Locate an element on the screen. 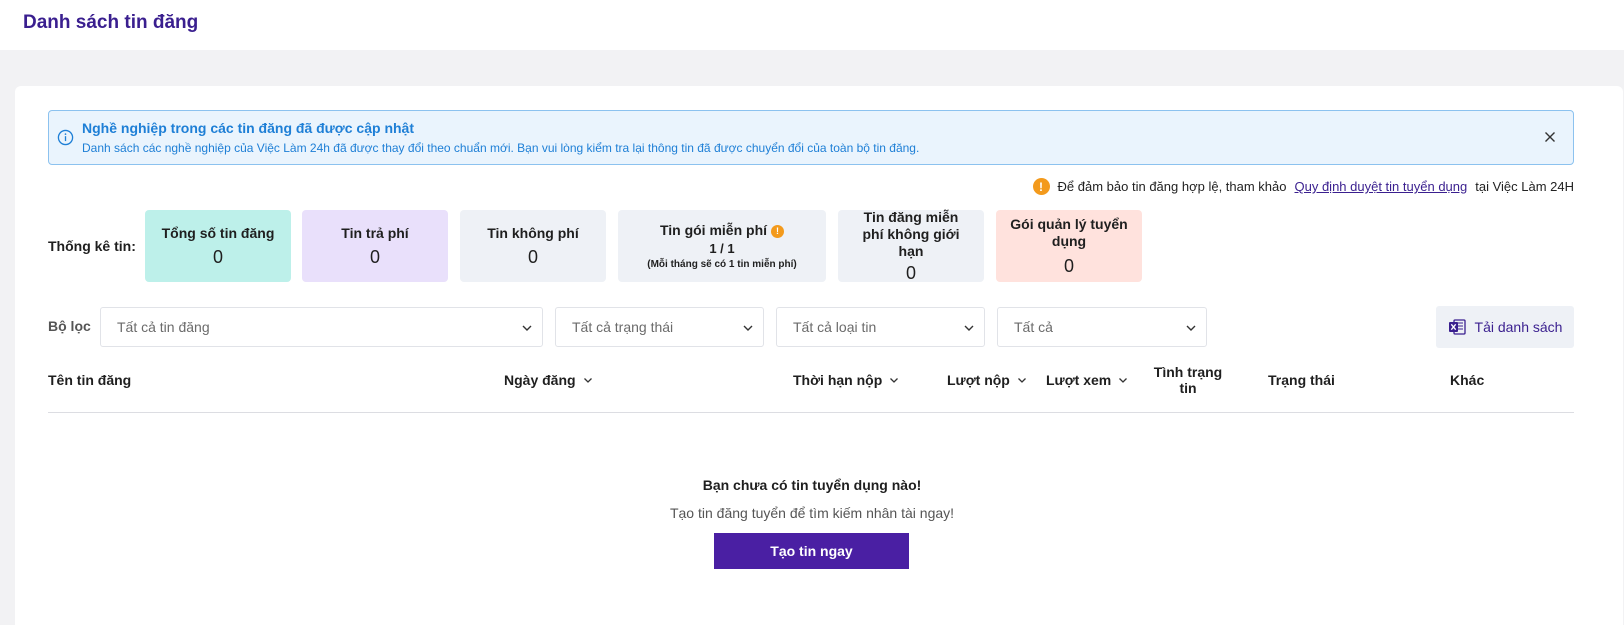  stat-management: Gói quản lý tuyển dụng 0 is located at coordinates (1069, 246).